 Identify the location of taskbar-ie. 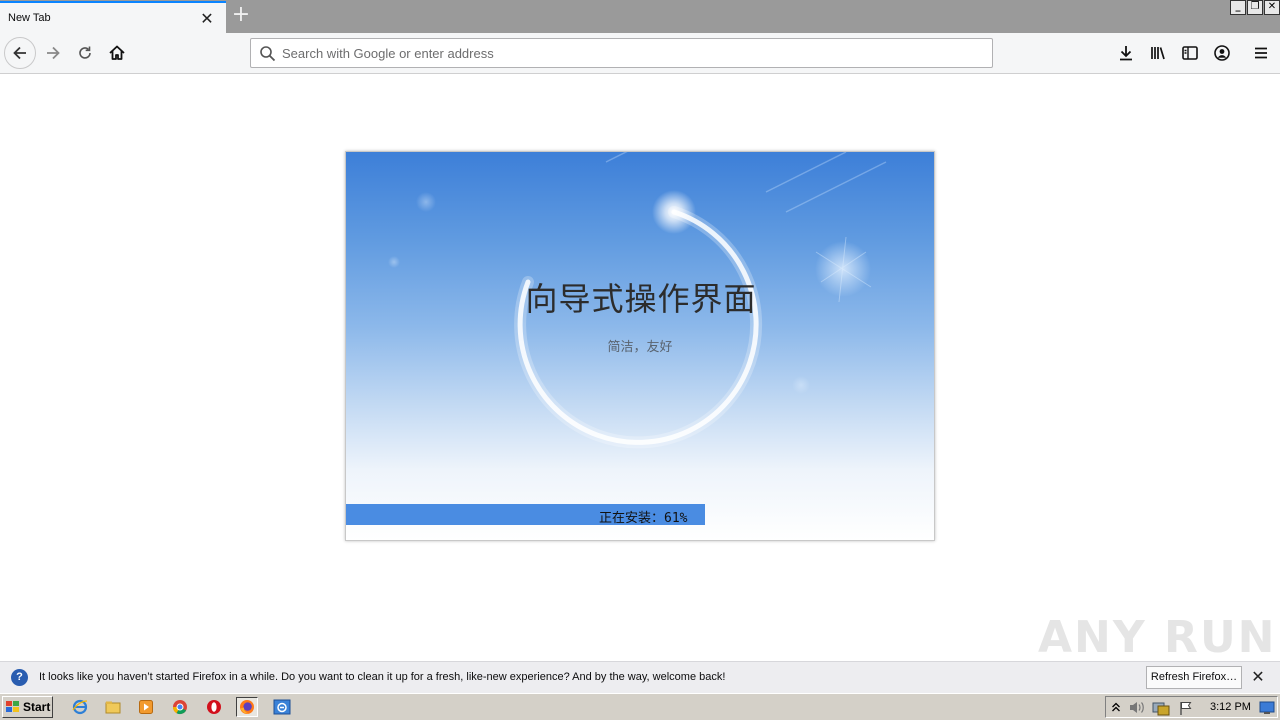
(80, 707).